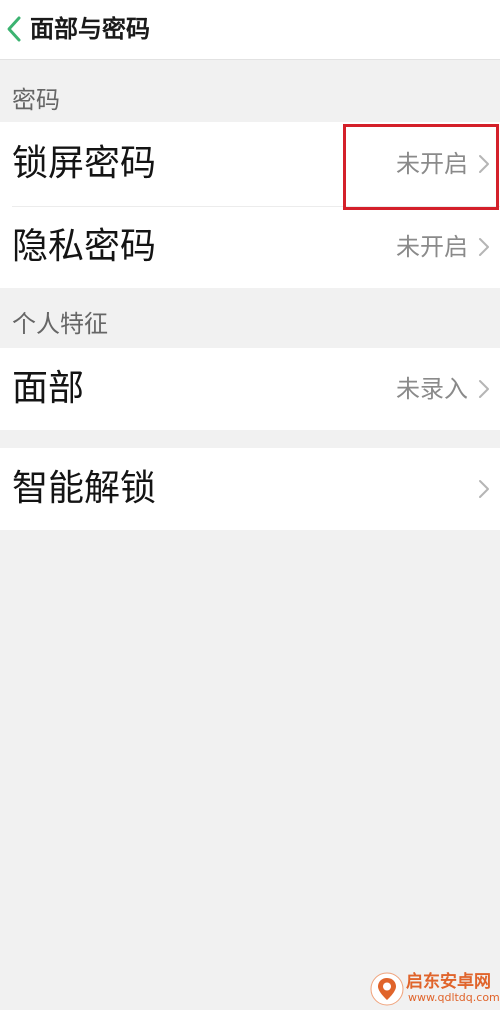  What do you see at coordinates (84, 163) in the screenshot?
I see `row-label: 锁屏密码` at bounding box center [84, 163].